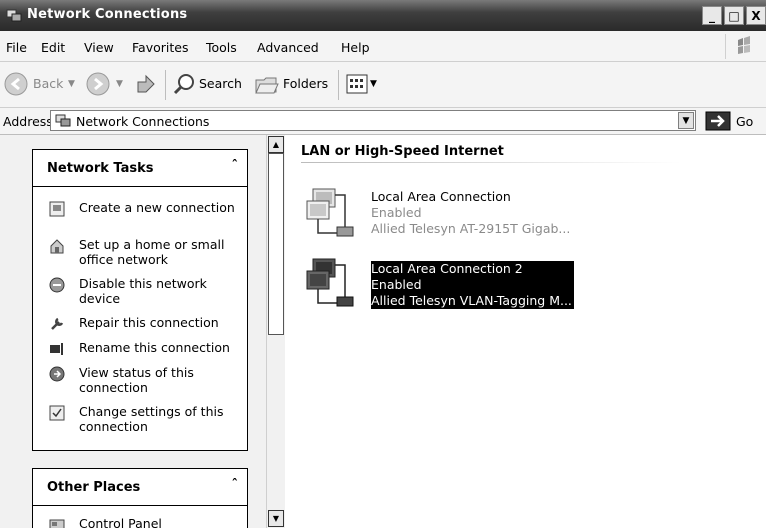 This screenshot has width=766, height=528. What do you see at coordinates (355, 47) in the screenshot?
I see `menu-help: Help` at bounding box center [355, 47].